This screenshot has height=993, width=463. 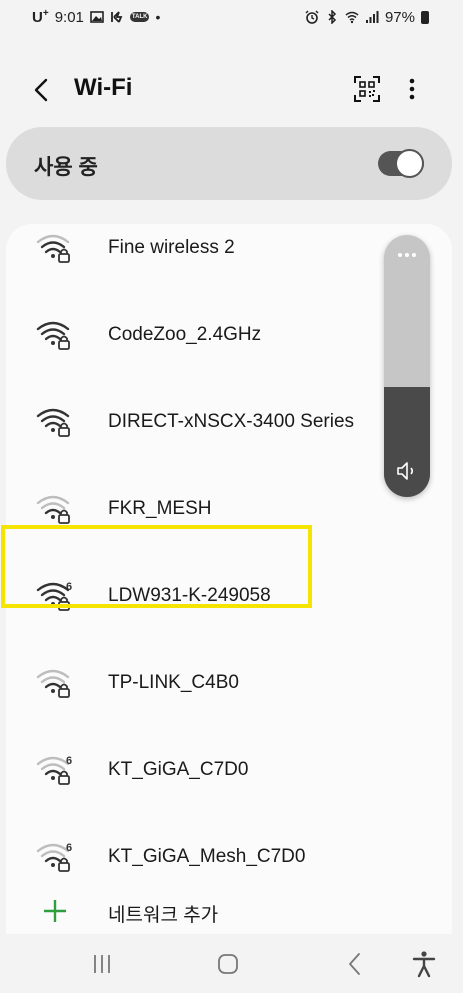 I want to click on qr-code-button, so click(x=367, y=89).